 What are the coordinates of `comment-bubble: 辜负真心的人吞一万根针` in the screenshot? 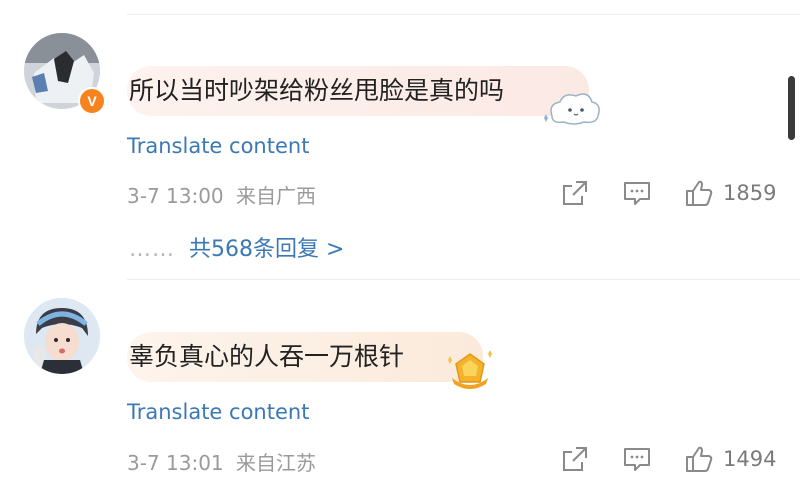 It's located at (305, 357).